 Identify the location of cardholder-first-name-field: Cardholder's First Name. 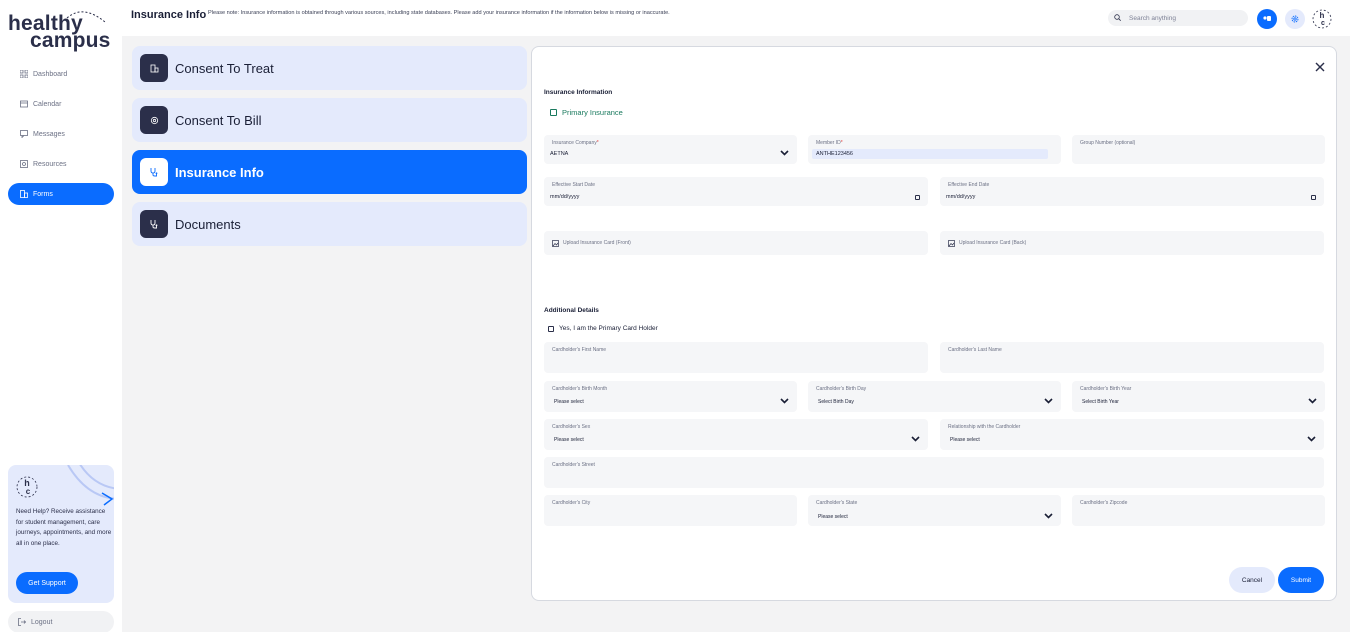
(736, 357).